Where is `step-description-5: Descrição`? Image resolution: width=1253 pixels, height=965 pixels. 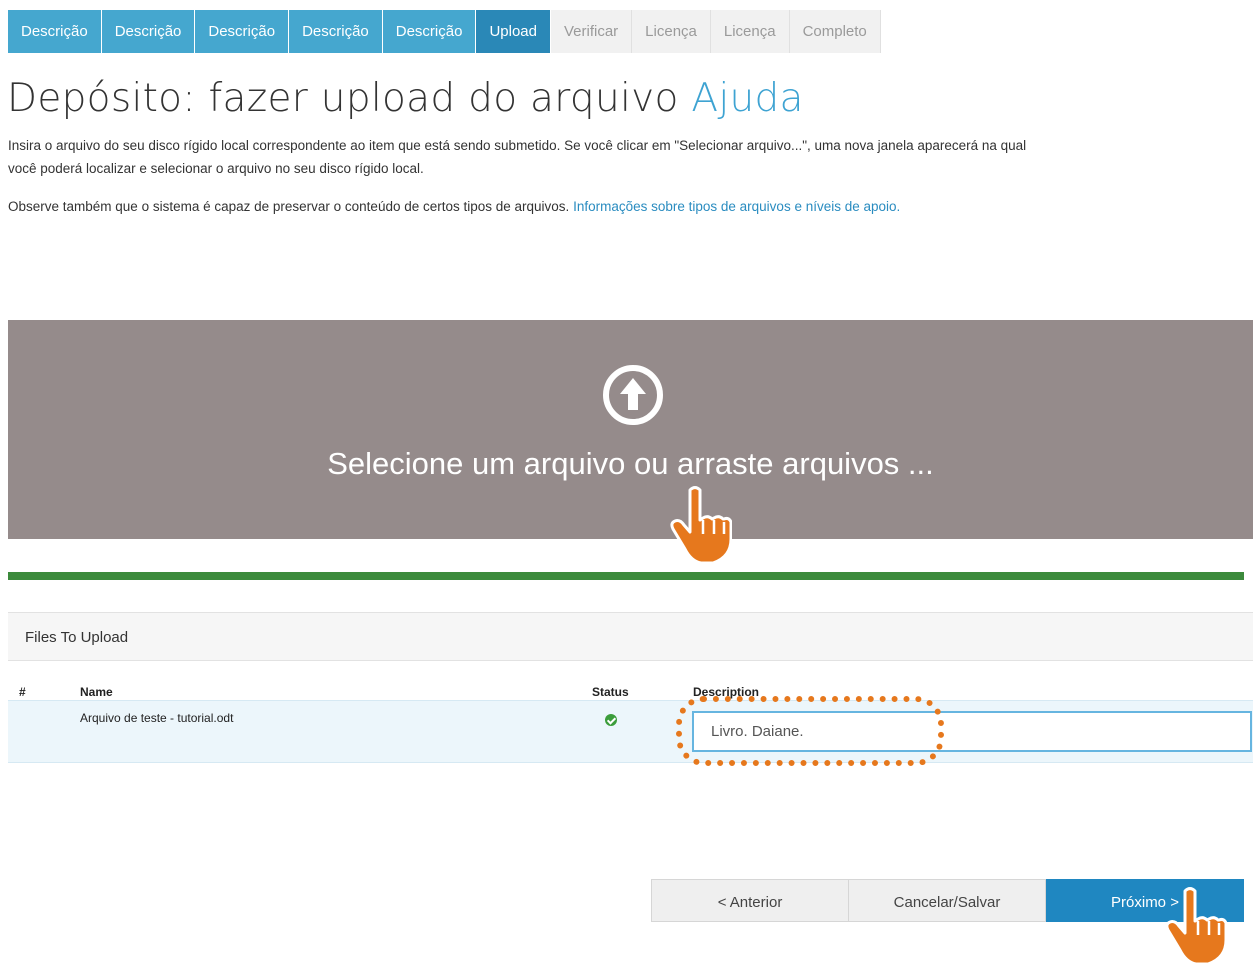 step-description-5: Descrição is located at coordinates (429, 31).